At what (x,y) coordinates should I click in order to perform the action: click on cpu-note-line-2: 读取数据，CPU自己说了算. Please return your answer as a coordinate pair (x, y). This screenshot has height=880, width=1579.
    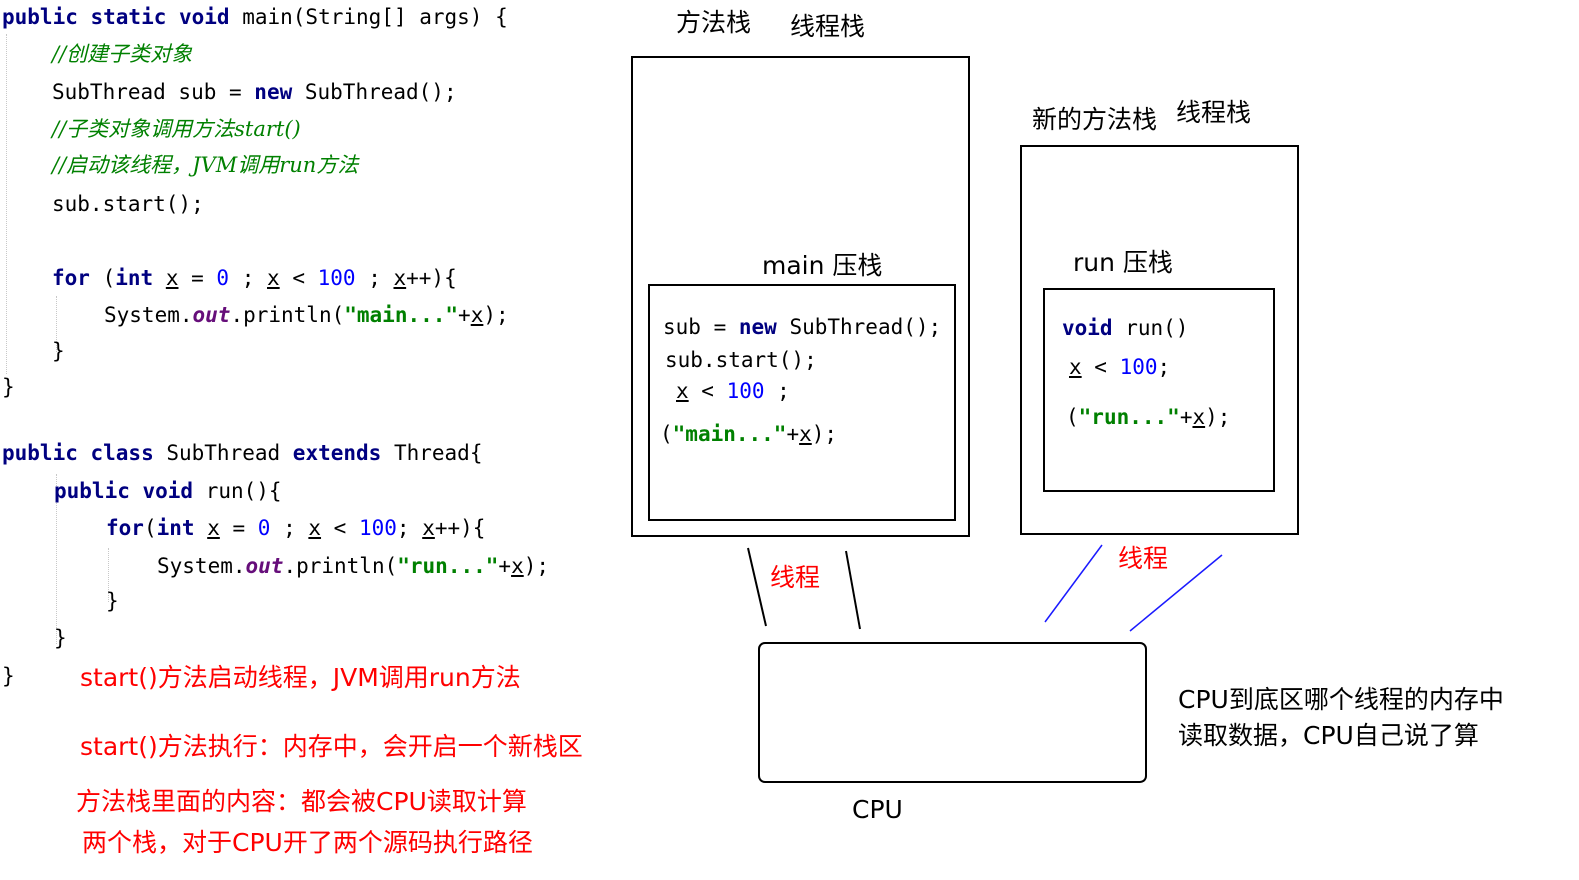
    Looking at the image, I should click on (1328, 735).